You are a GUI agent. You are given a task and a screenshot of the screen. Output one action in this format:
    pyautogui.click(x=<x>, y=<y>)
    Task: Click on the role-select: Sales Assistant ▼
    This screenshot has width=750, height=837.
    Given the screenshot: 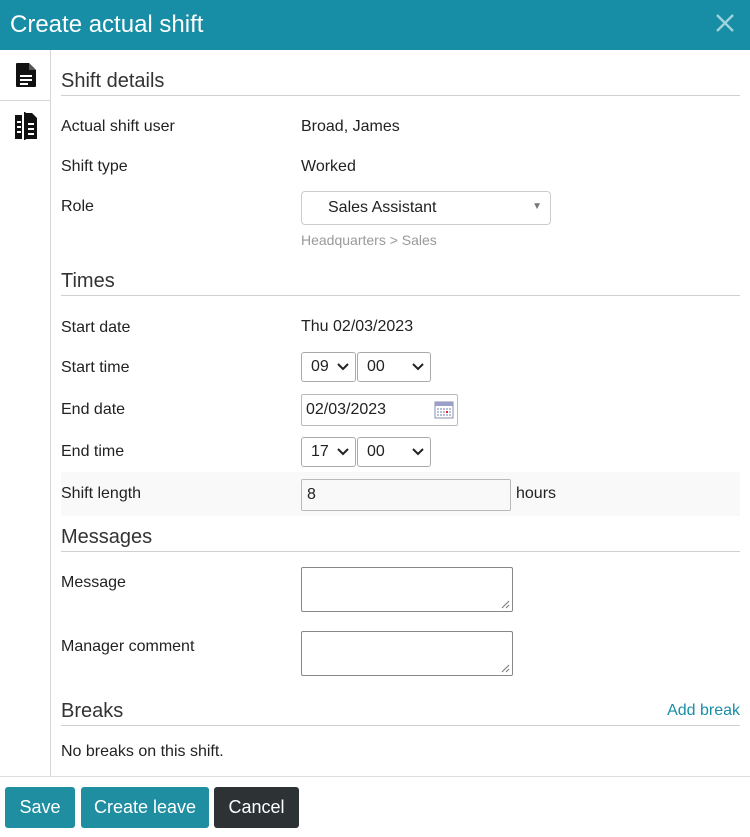 What is the action you would take?
    pyautogui.click(x=426, y=208)
    